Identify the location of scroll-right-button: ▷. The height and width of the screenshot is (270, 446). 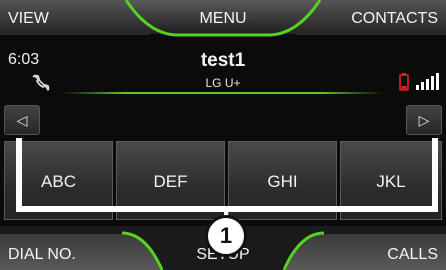
(424, 120).